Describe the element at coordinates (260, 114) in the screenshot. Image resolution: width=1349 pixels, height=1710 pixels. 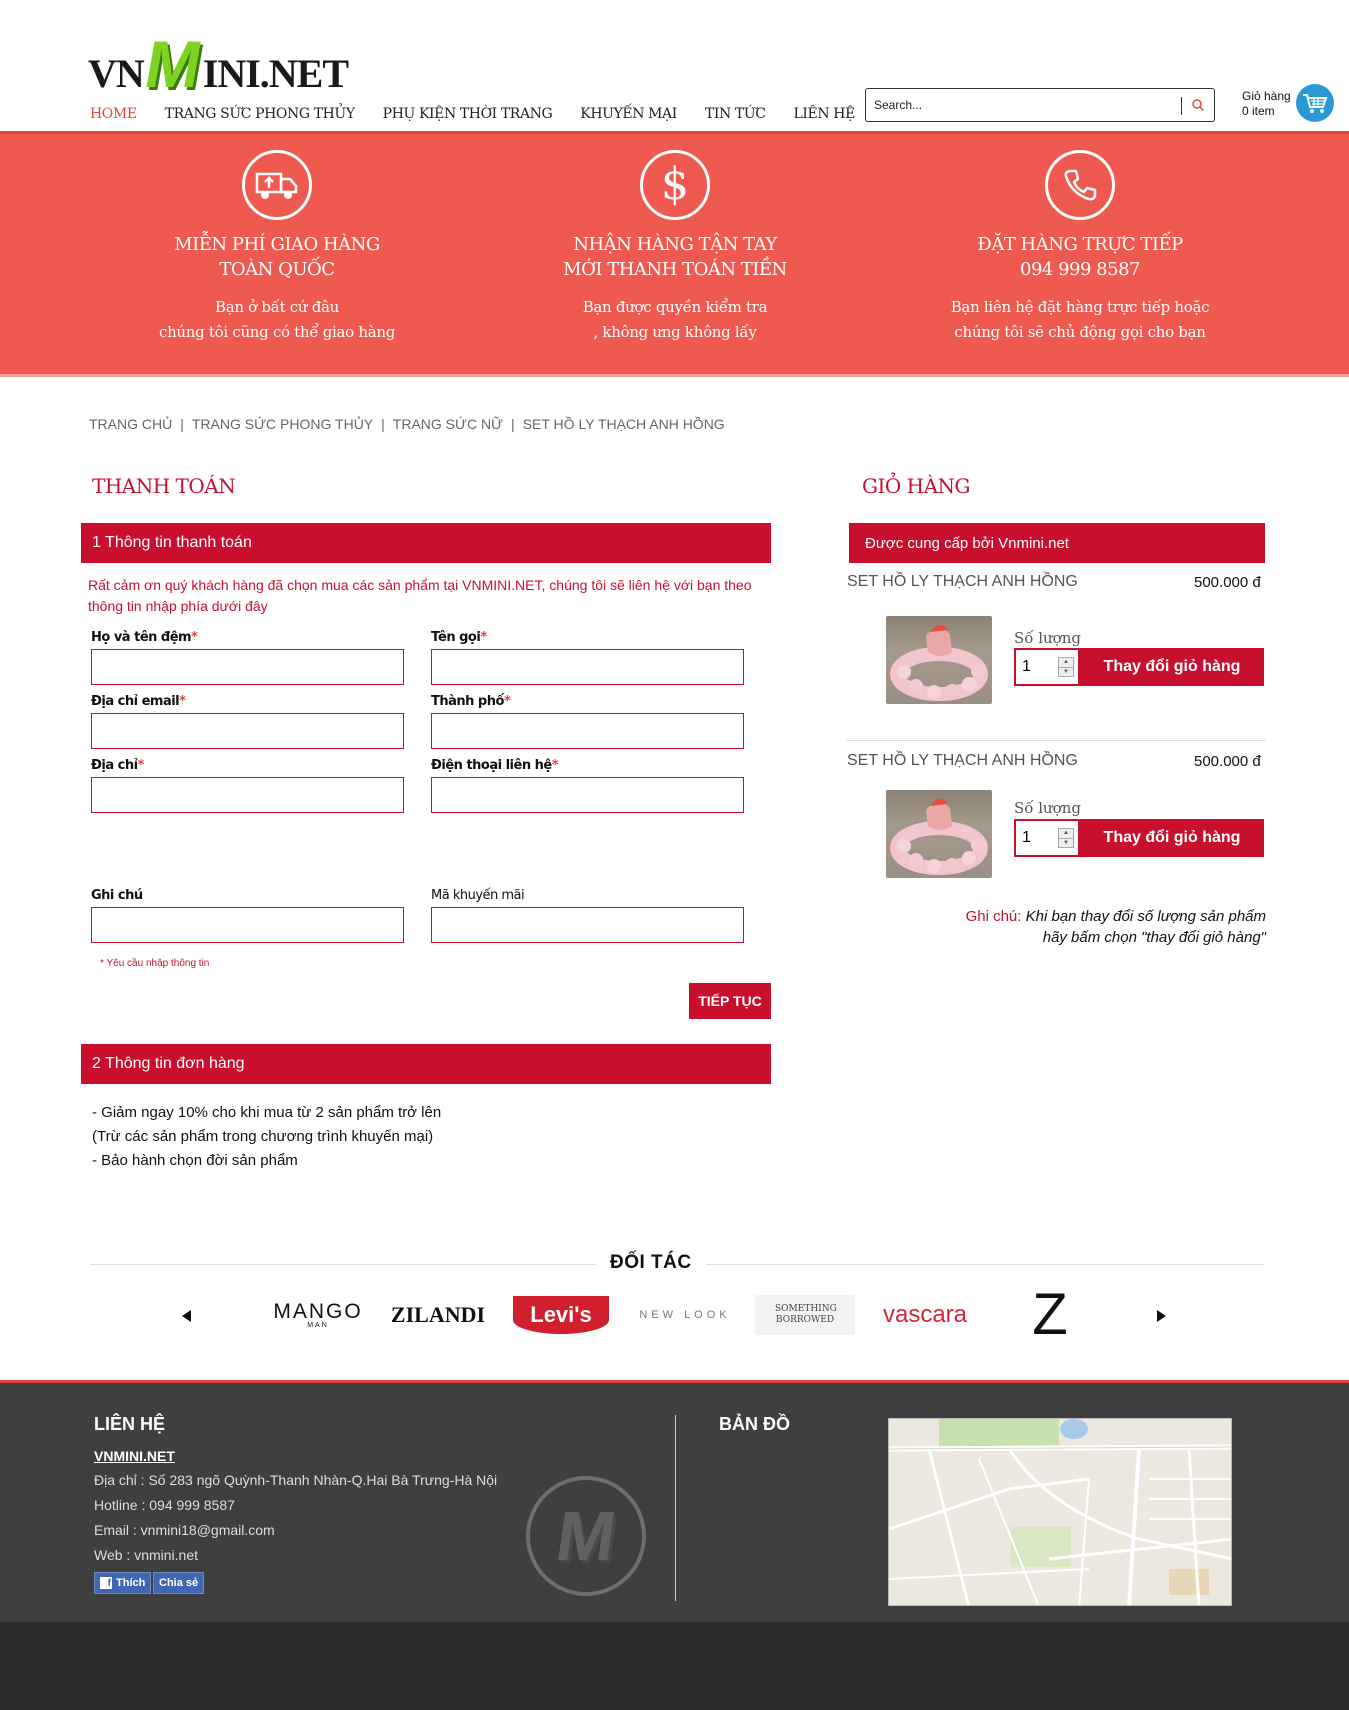
I see `nav-trang-suc-phong-thuy: TRANG SỨC PHONG THỦY` at that location.